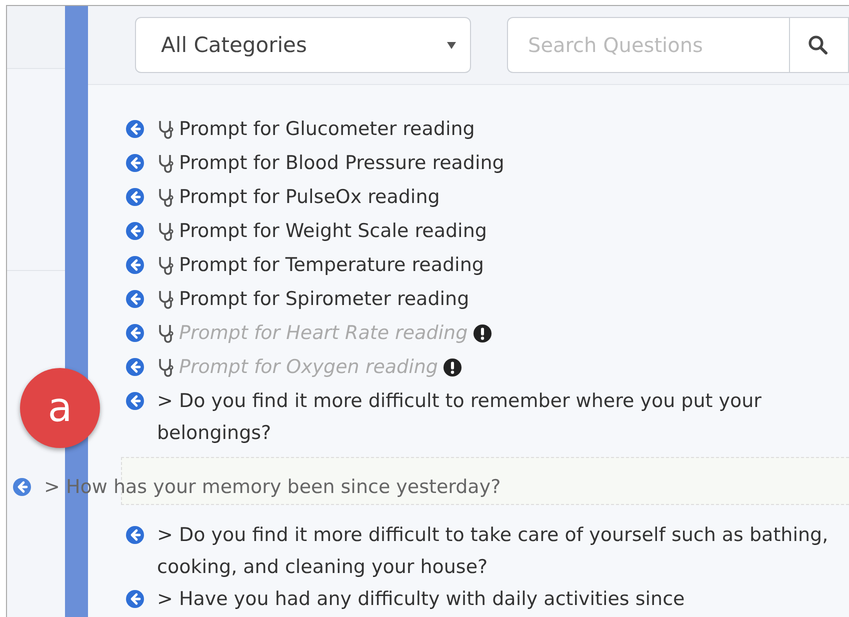 The image size is (849, 617). I want to click on prompt-label: Prompt for Weight Scale reading, so click(333, 231).